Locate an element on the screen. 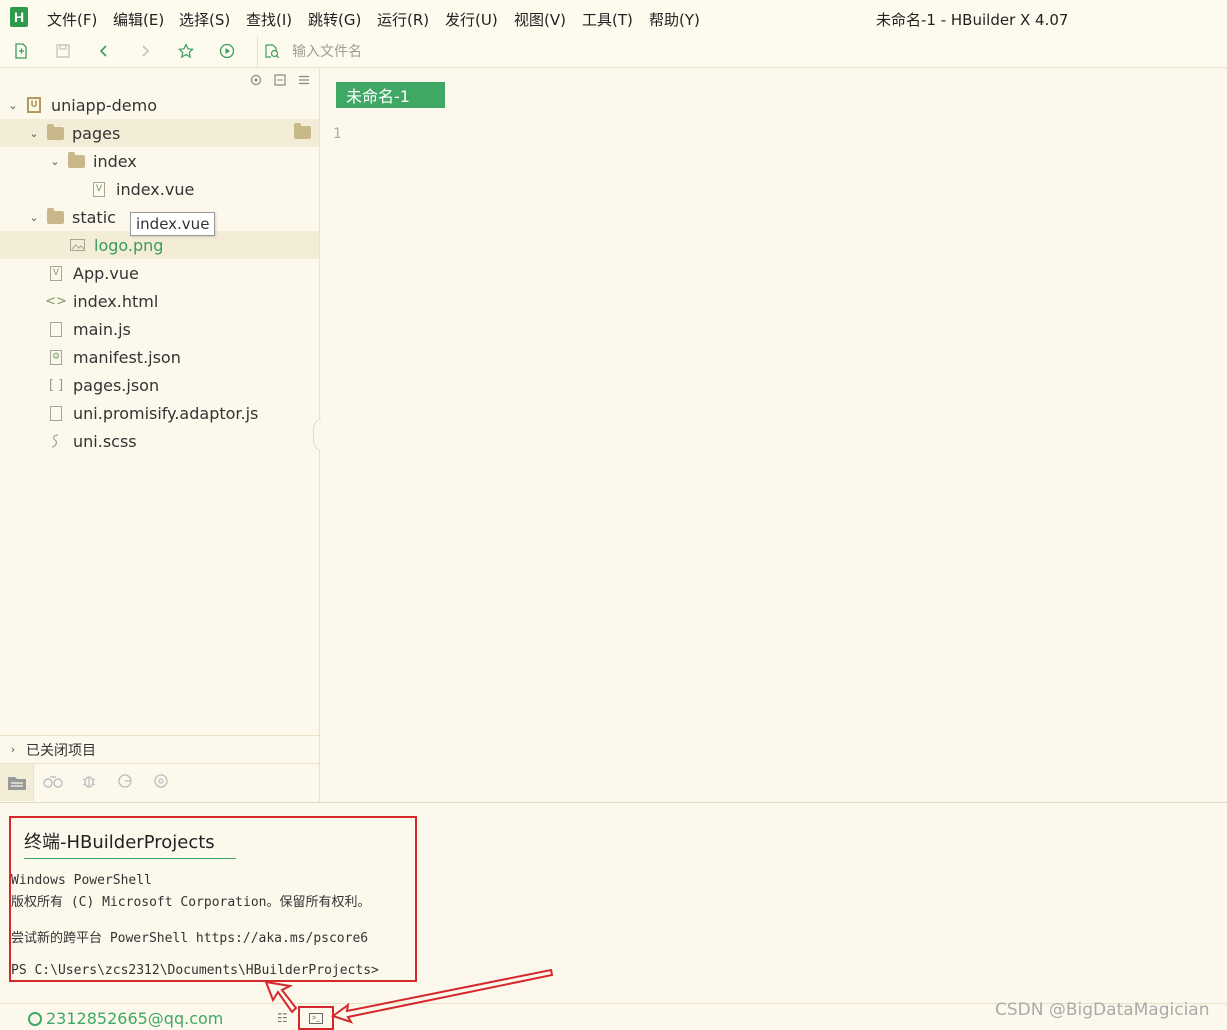  file-search is located at coordinates (742, 52).